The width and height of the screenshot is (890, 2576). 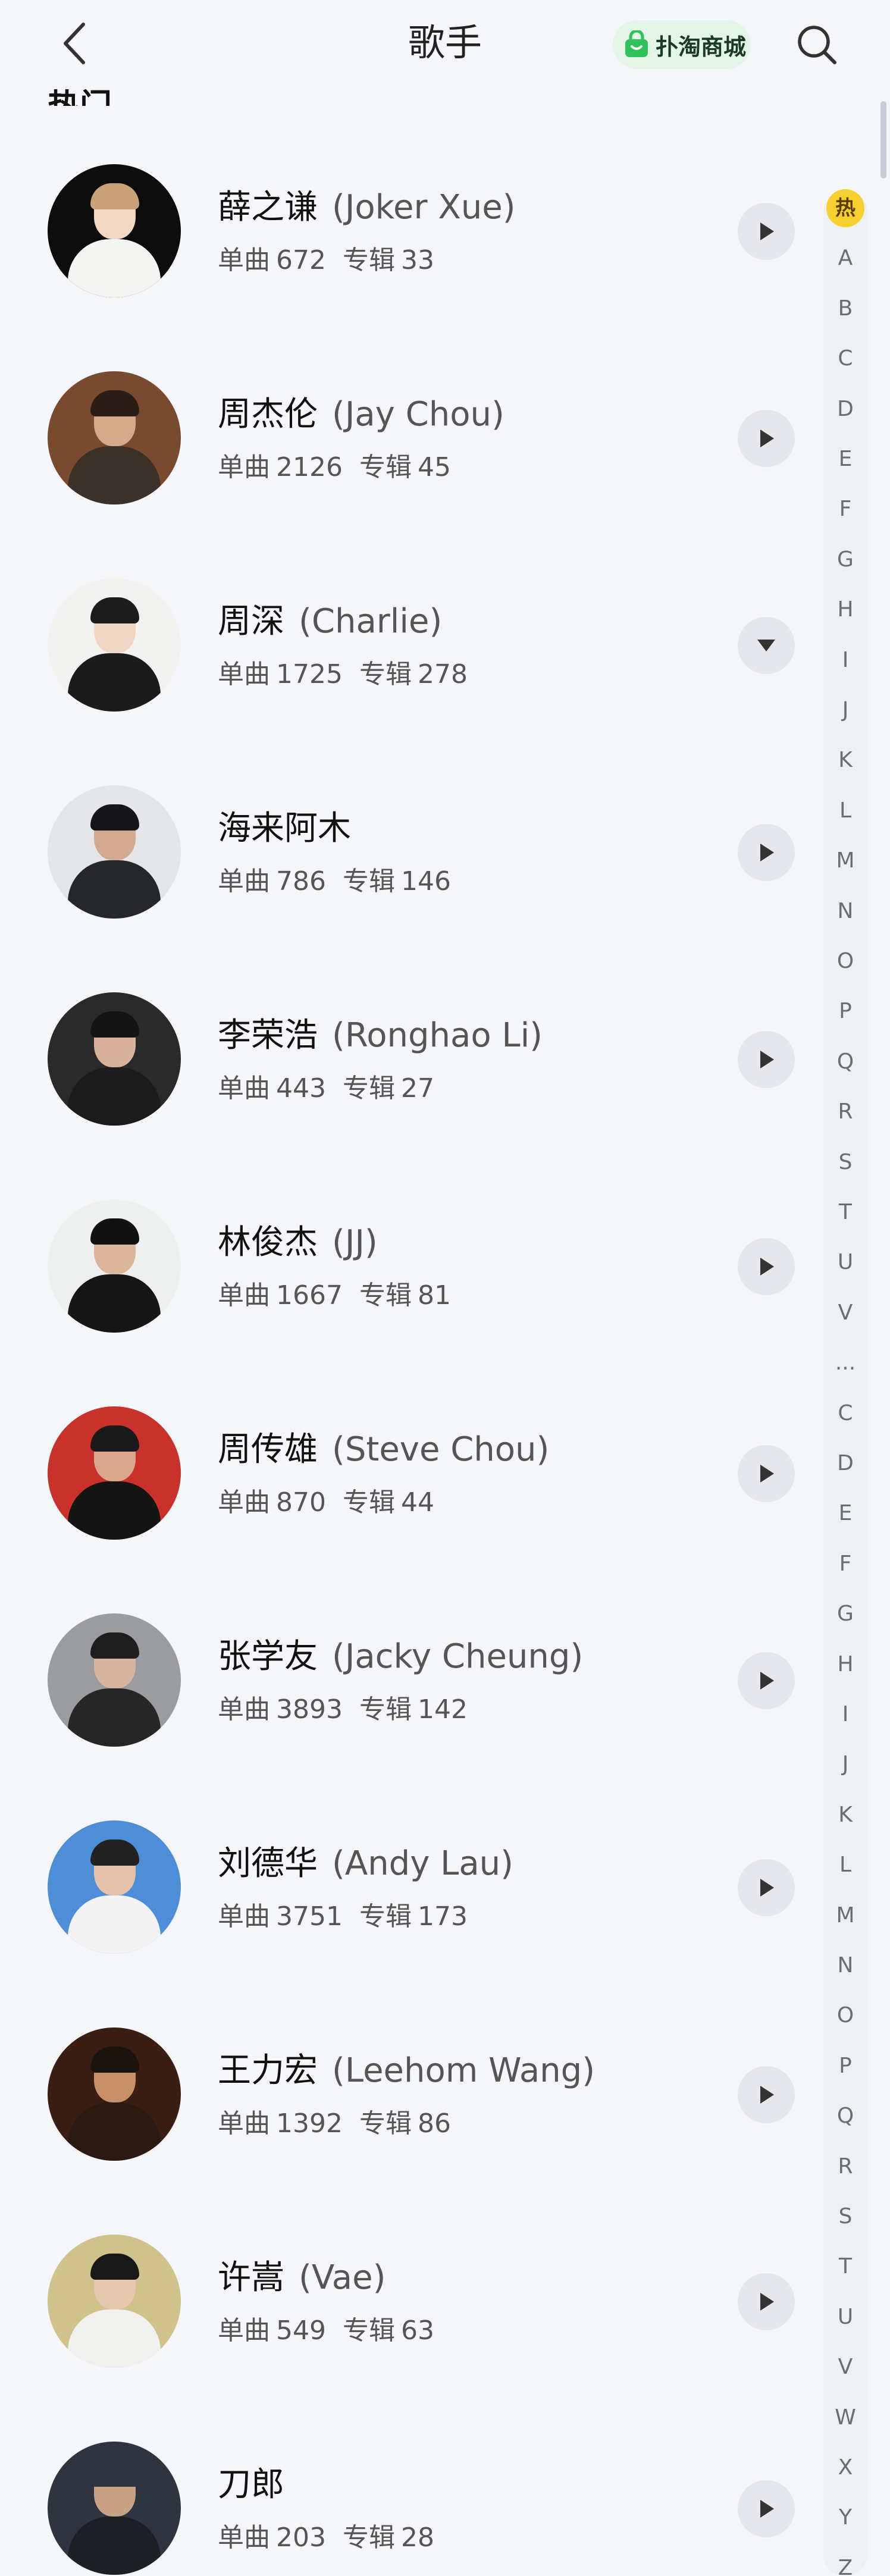 I want to click on artist-name-line: 海来阿木, so click(x=291, y=829).